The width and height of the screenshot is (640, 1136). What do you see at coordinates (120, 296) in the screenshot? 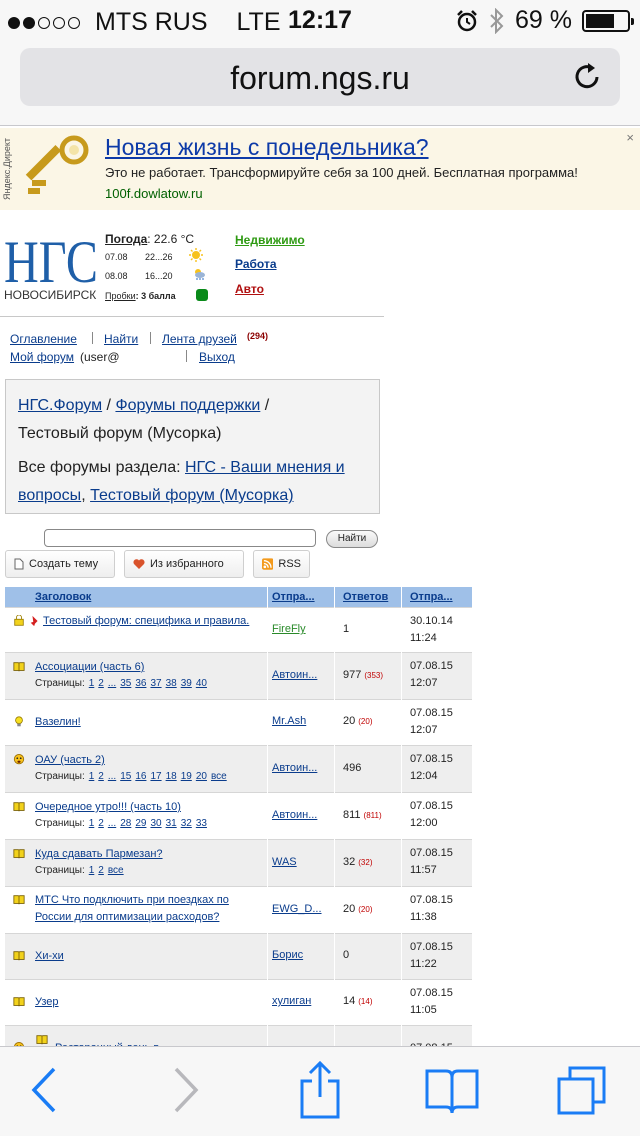
I see `traffic-label: Пробки` at bounding box center [120, 296].